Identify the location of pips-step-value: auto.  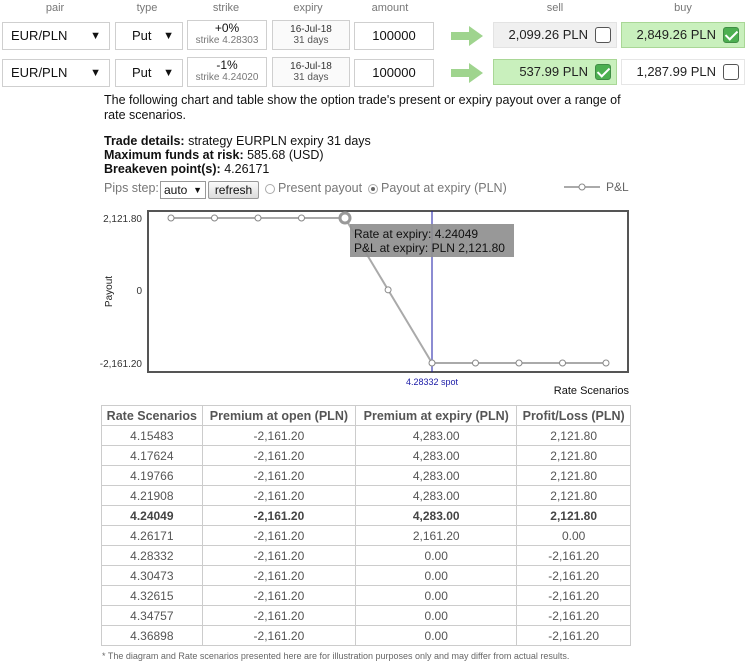
(176, 190).